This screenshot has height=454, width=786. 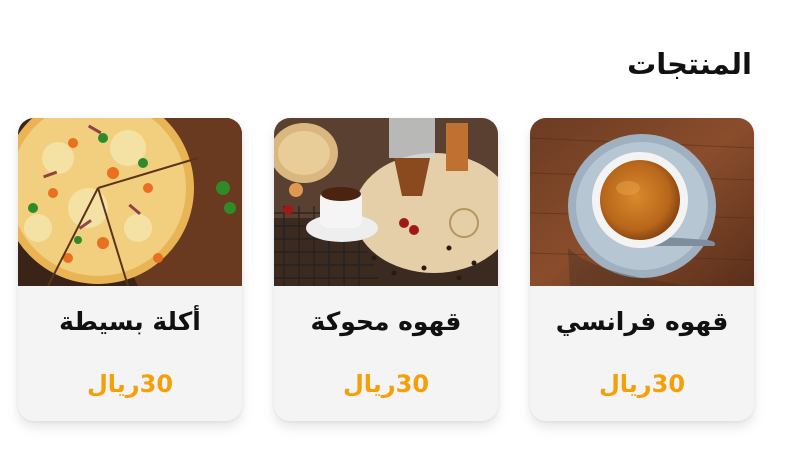 What do you see at coordinates (386, 202) in the screenshot?
I see `spiced-coffee-table-photo` at bounding box center [386, 202].